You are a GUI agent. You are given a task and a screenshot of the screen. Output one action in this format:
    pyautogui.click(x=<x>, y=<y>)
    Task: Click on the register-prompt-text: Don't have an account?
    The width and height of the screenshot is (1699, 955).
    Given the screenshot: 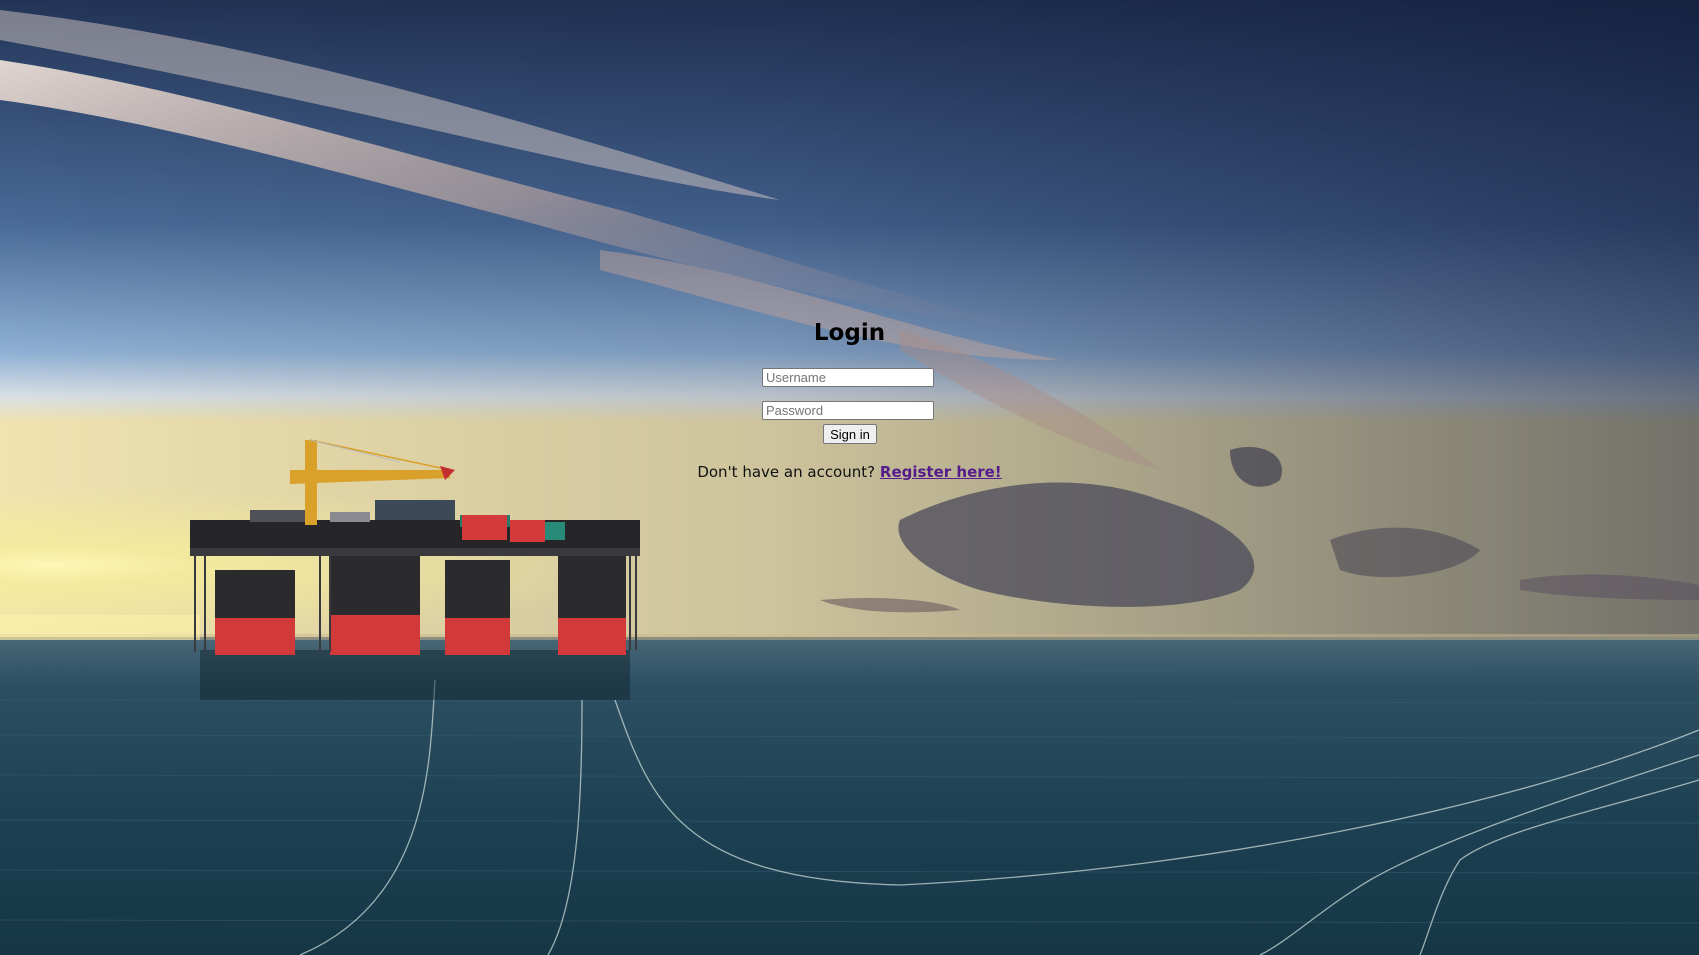 What is the action you would take?
    pyautogui.click(x=786, y=472)
    